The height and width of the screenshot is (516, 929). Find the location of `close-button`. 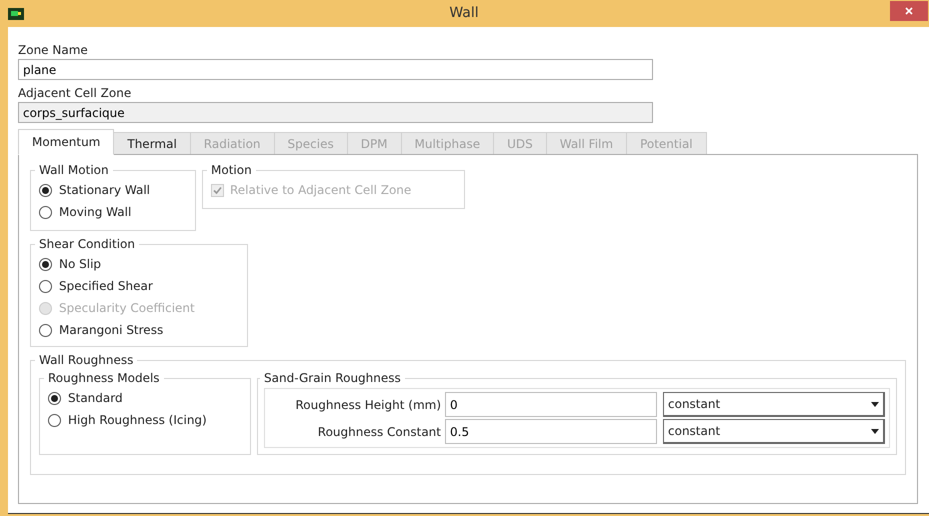

close-button is located at coordinates (909, 10).